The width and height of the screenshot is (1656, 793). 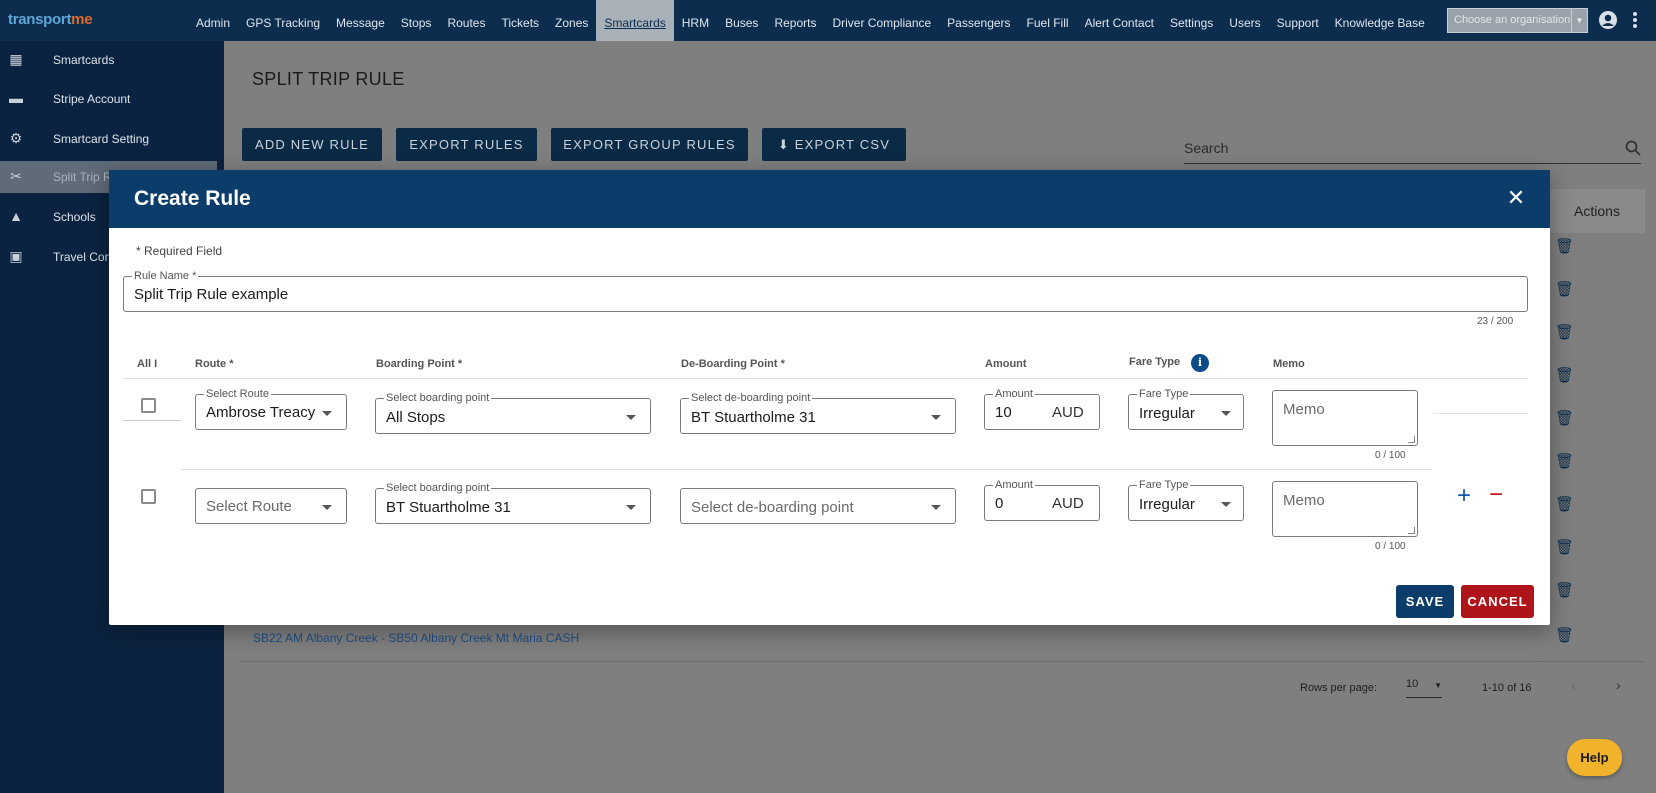 What do you see at coordinates (466, 20) in the screenshot?
I see `nav-routes: Routes` at bounding box center [466, 20].